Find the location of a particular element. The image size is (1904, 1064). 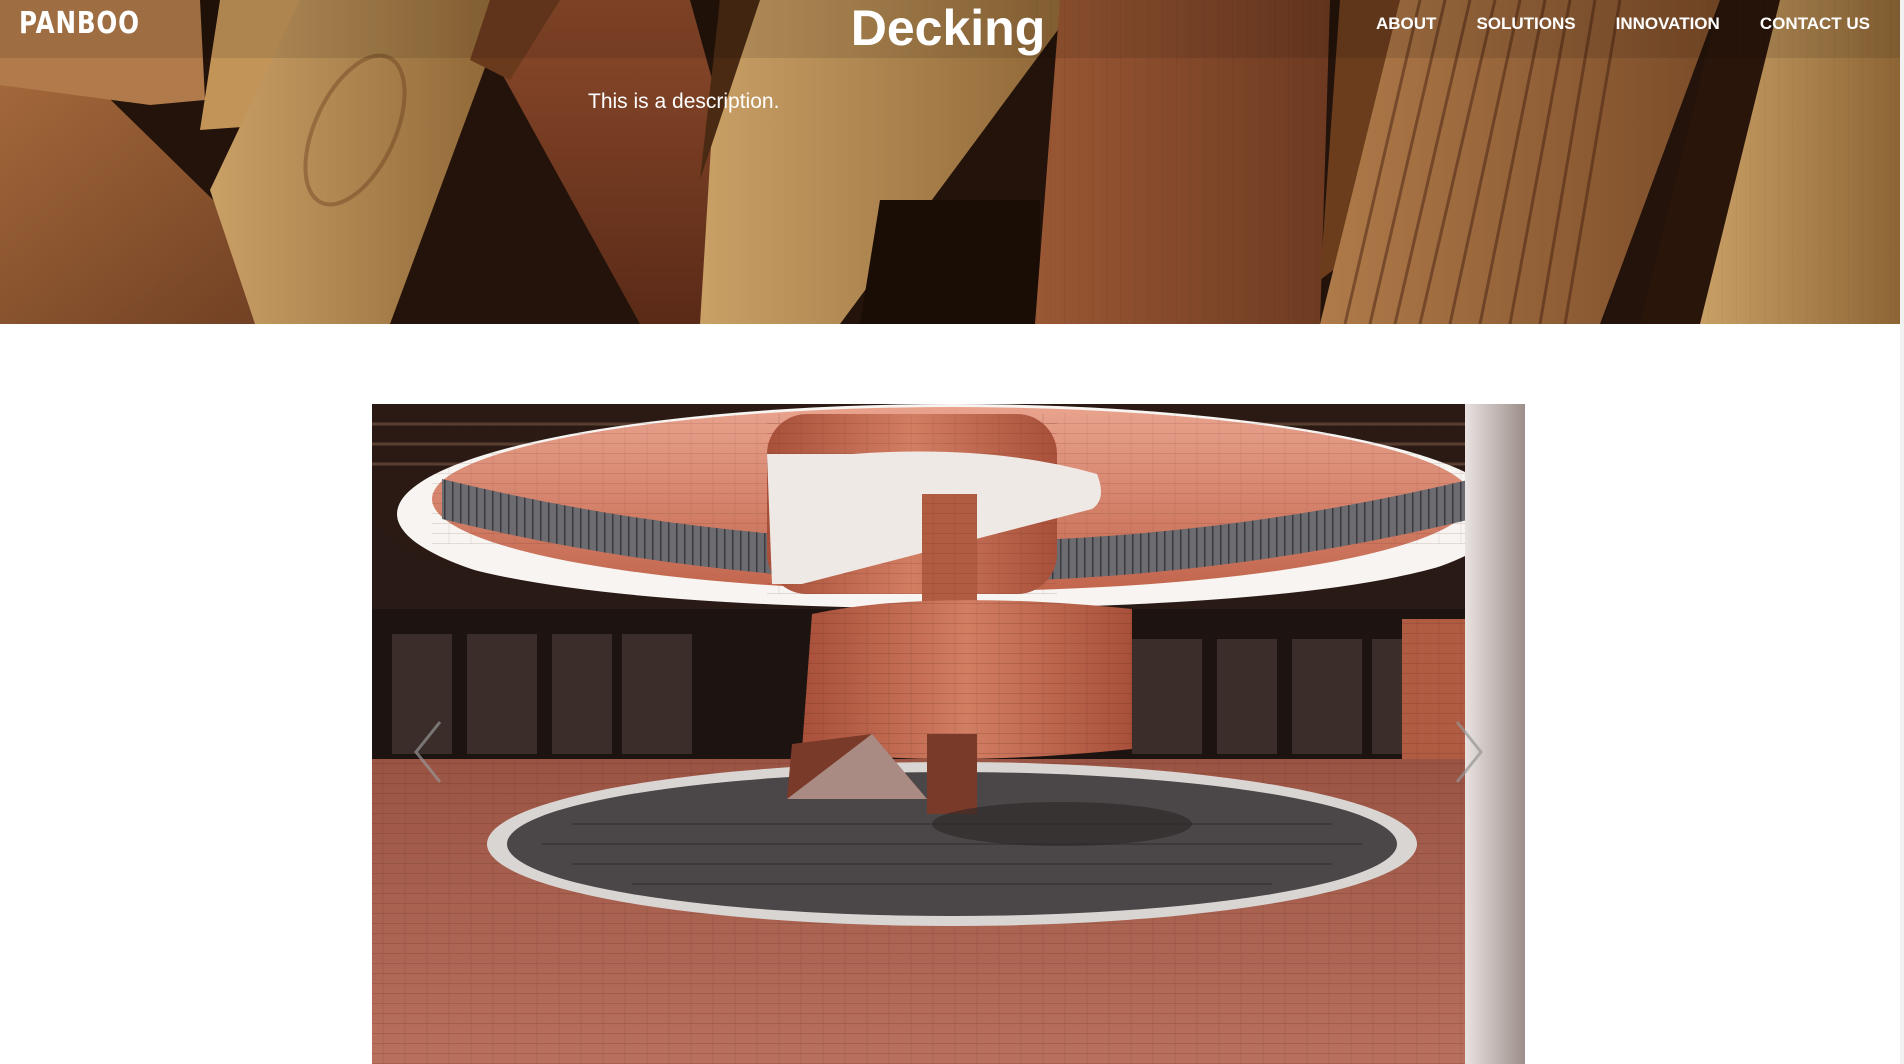

page-title: Decking is located at coordinates (948, 28).